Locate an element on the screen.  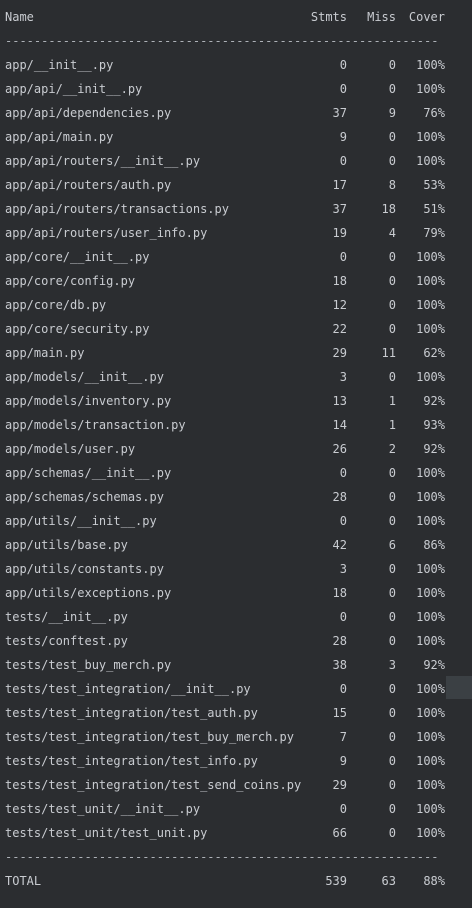
table-row: app/main.py 29 11 62% is located at coordinates (236, 353).